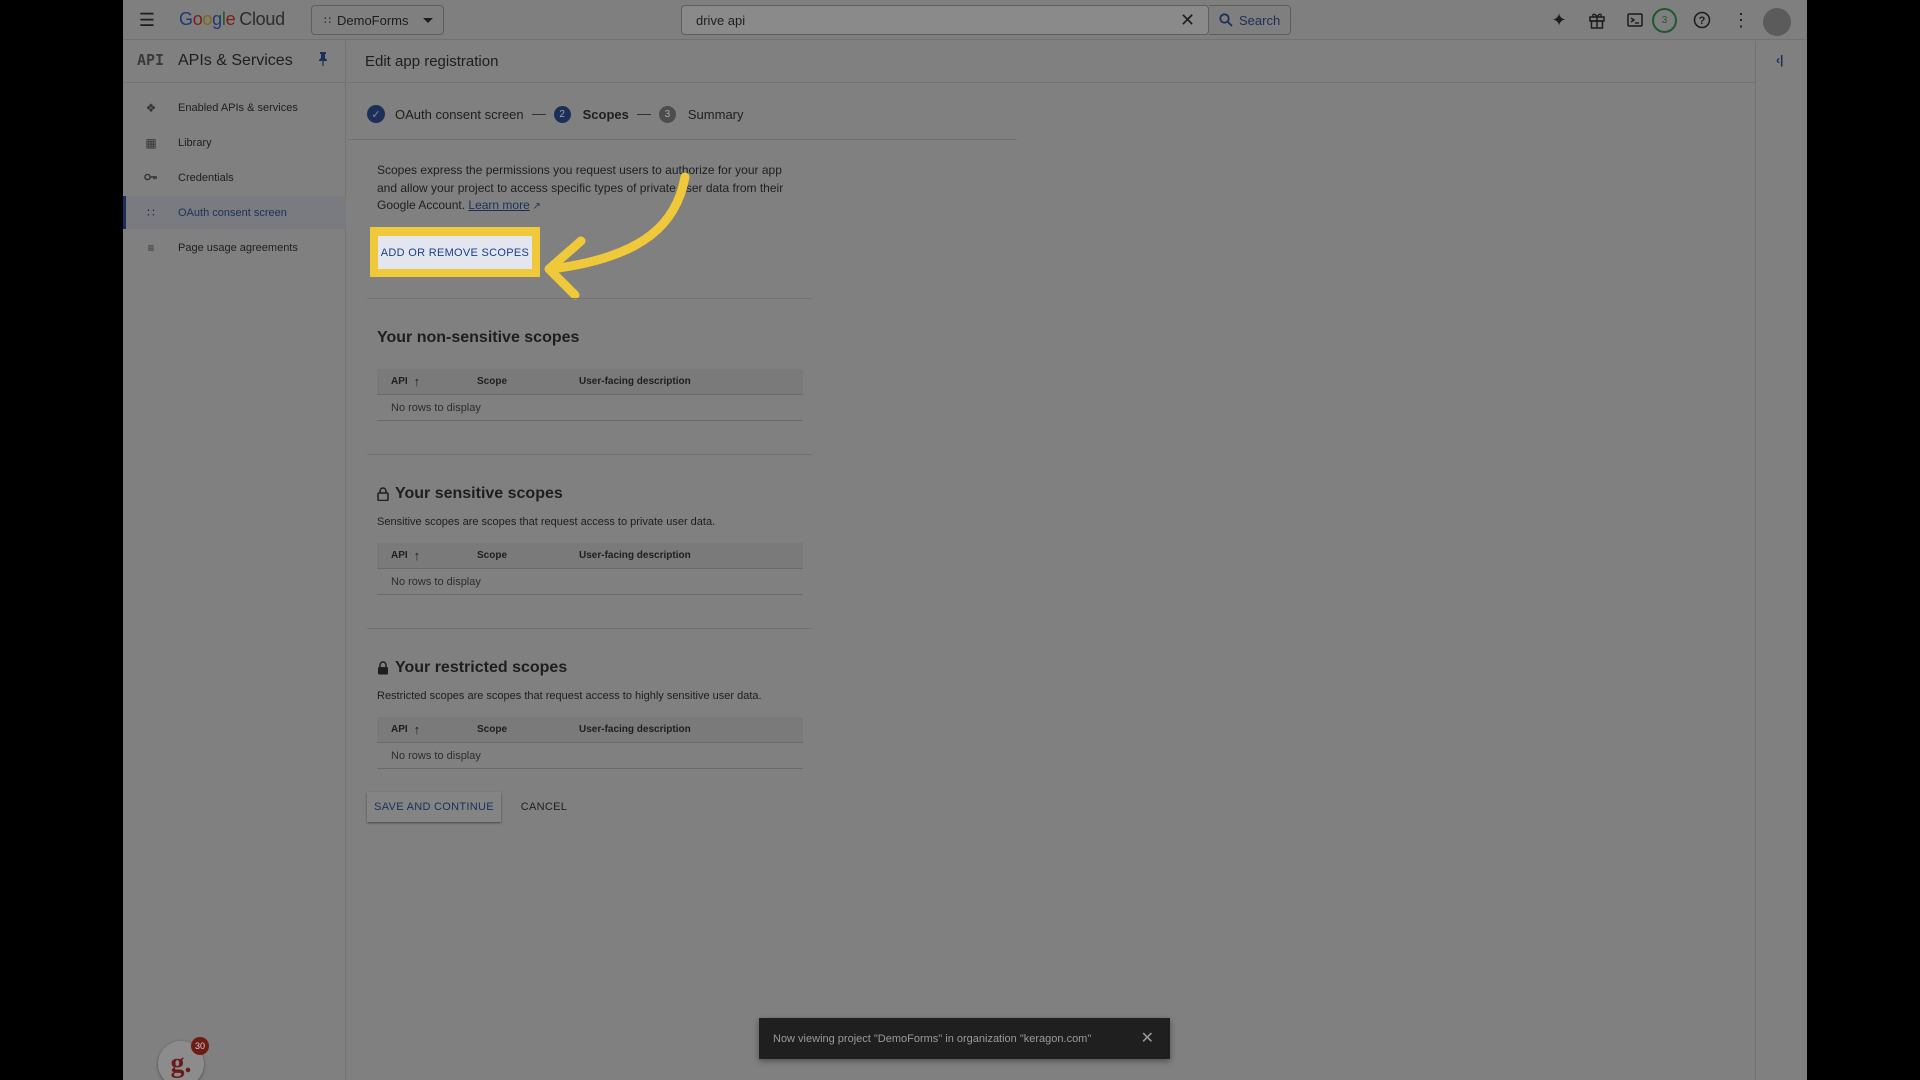 This screenshot has width=1920, height=1080. What do you see at coordinates (434, 807) in the screenshot?
I see `save-and-continue-button: SAVE AND CONTINUE` at bounding box center [434, 807].